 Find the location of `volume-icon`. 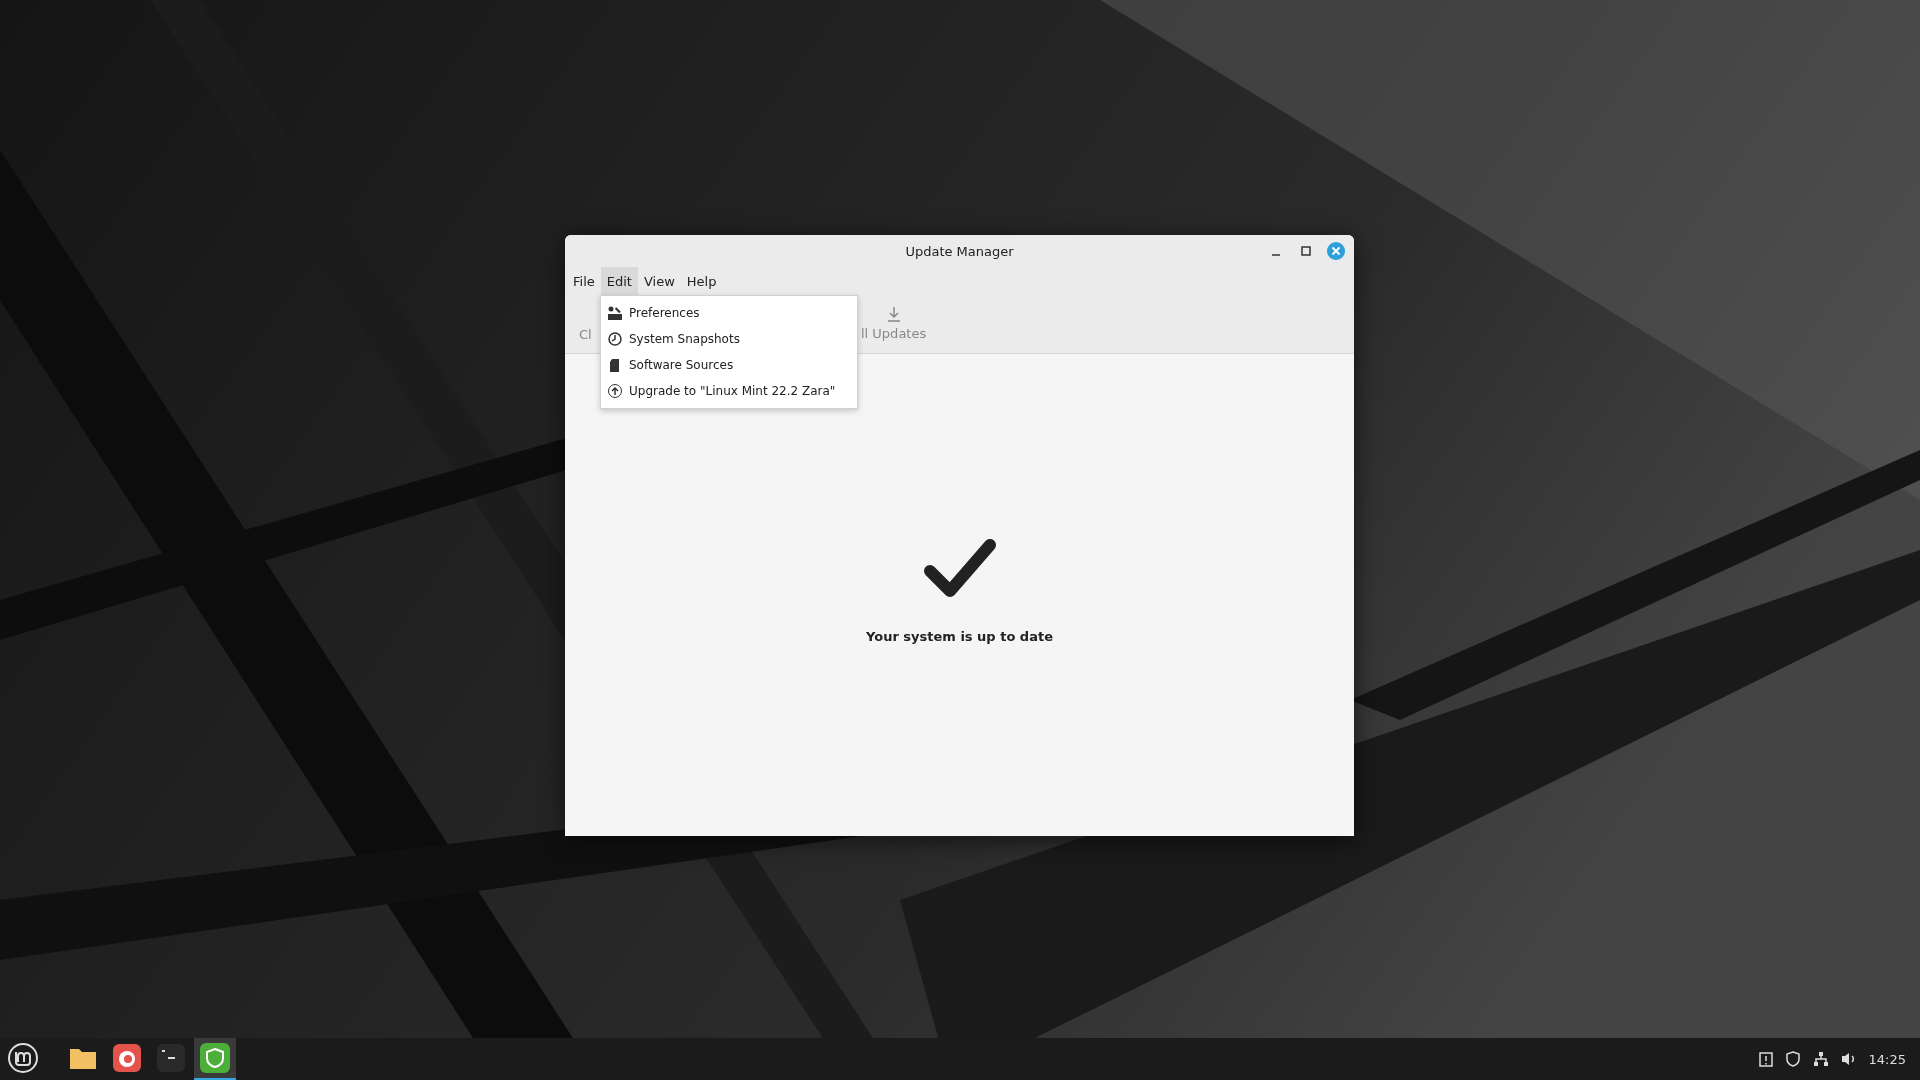

volume-icon is located at coordinates (1848, 1059).